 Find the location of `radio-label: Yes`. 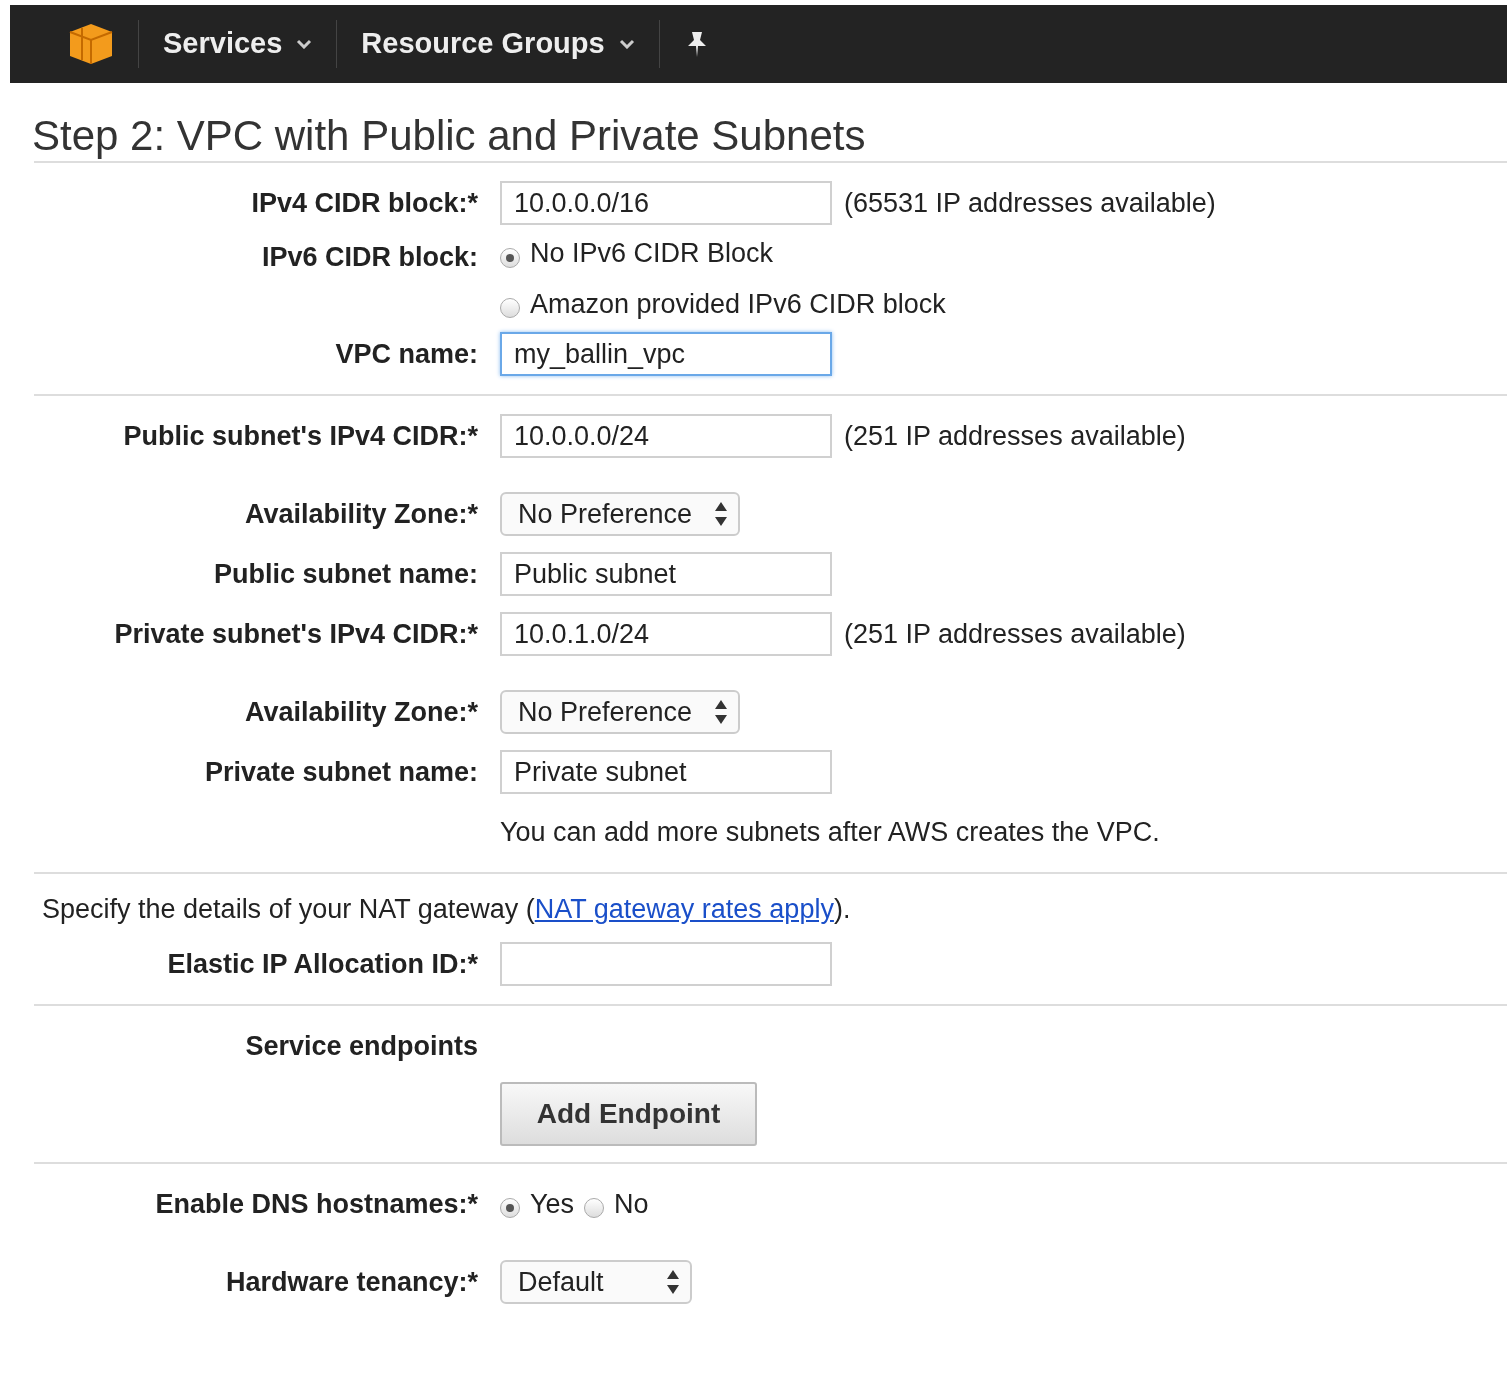

radio-label: Yes is located at coordinates (552, 1205).